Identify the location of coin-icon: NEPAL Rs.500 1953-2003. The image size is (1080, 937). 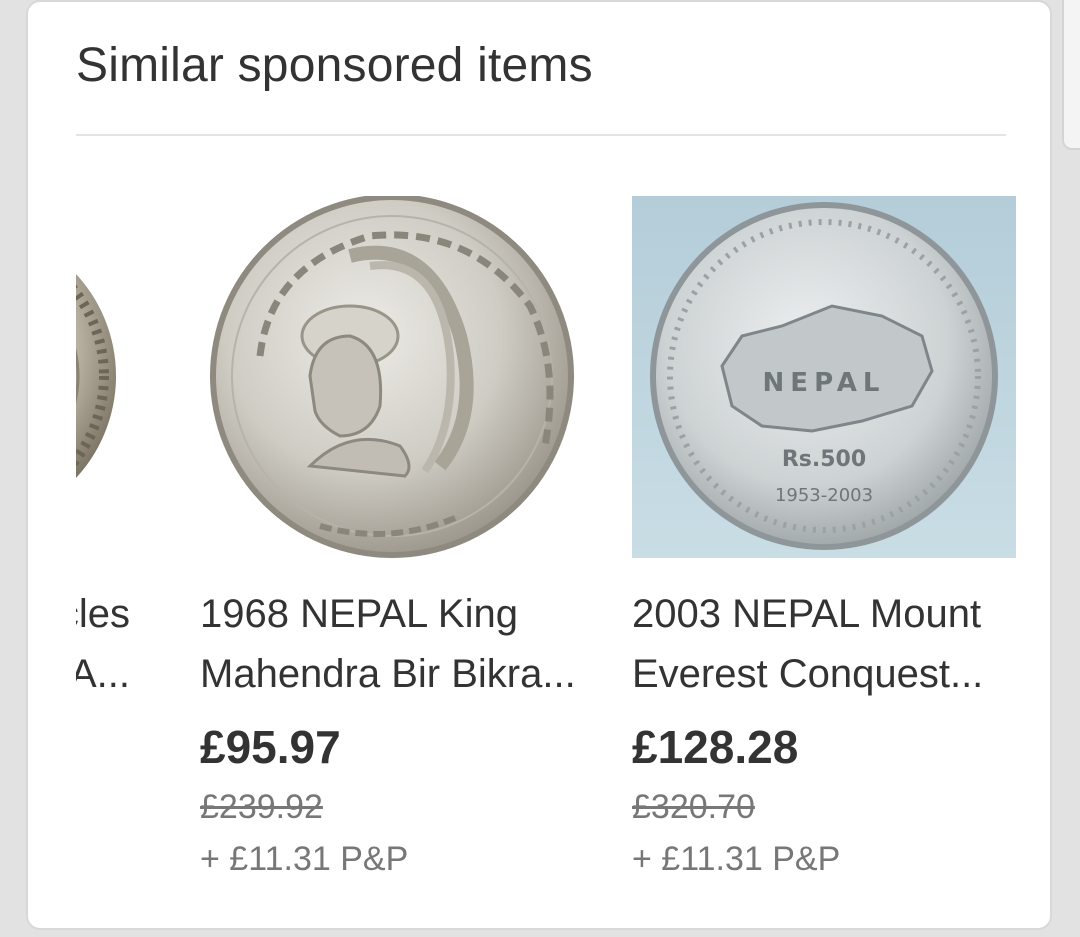
(824, 377).